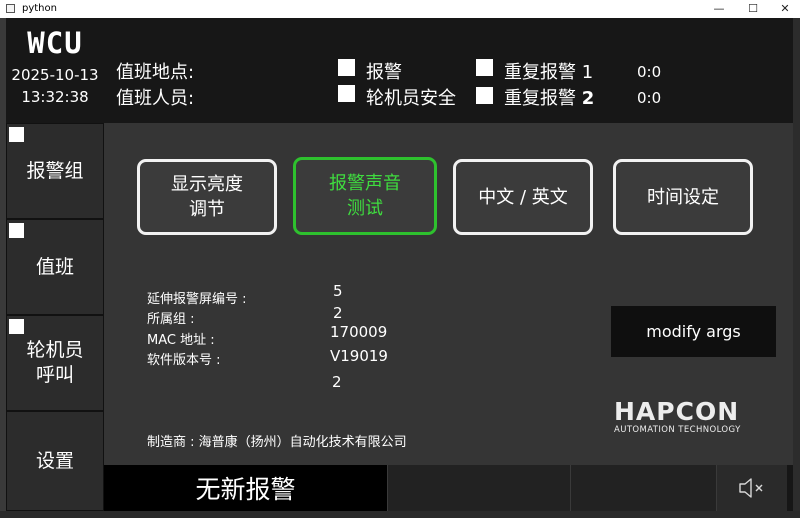 The image size is (800, 518). I want to click on screen-number-label: 延伸报警屏编号 :, so click(197, 299).